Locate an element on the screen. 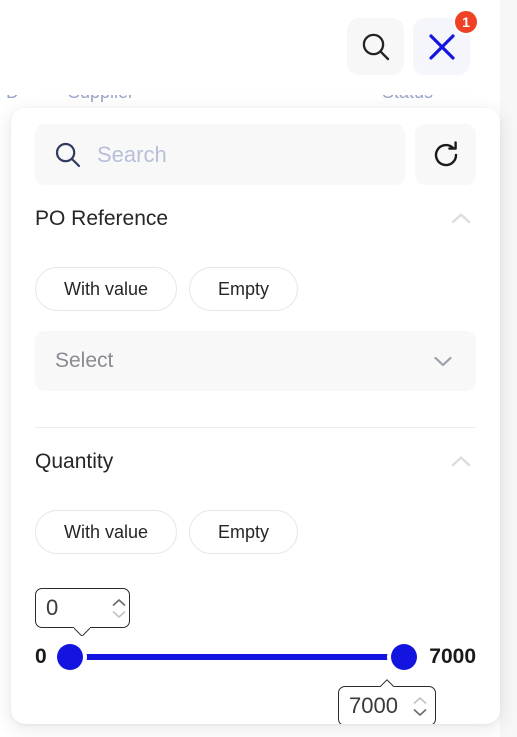 This screenshot has height=737, width=517. po-reference-select: Select is located at coordinates (255, 361).